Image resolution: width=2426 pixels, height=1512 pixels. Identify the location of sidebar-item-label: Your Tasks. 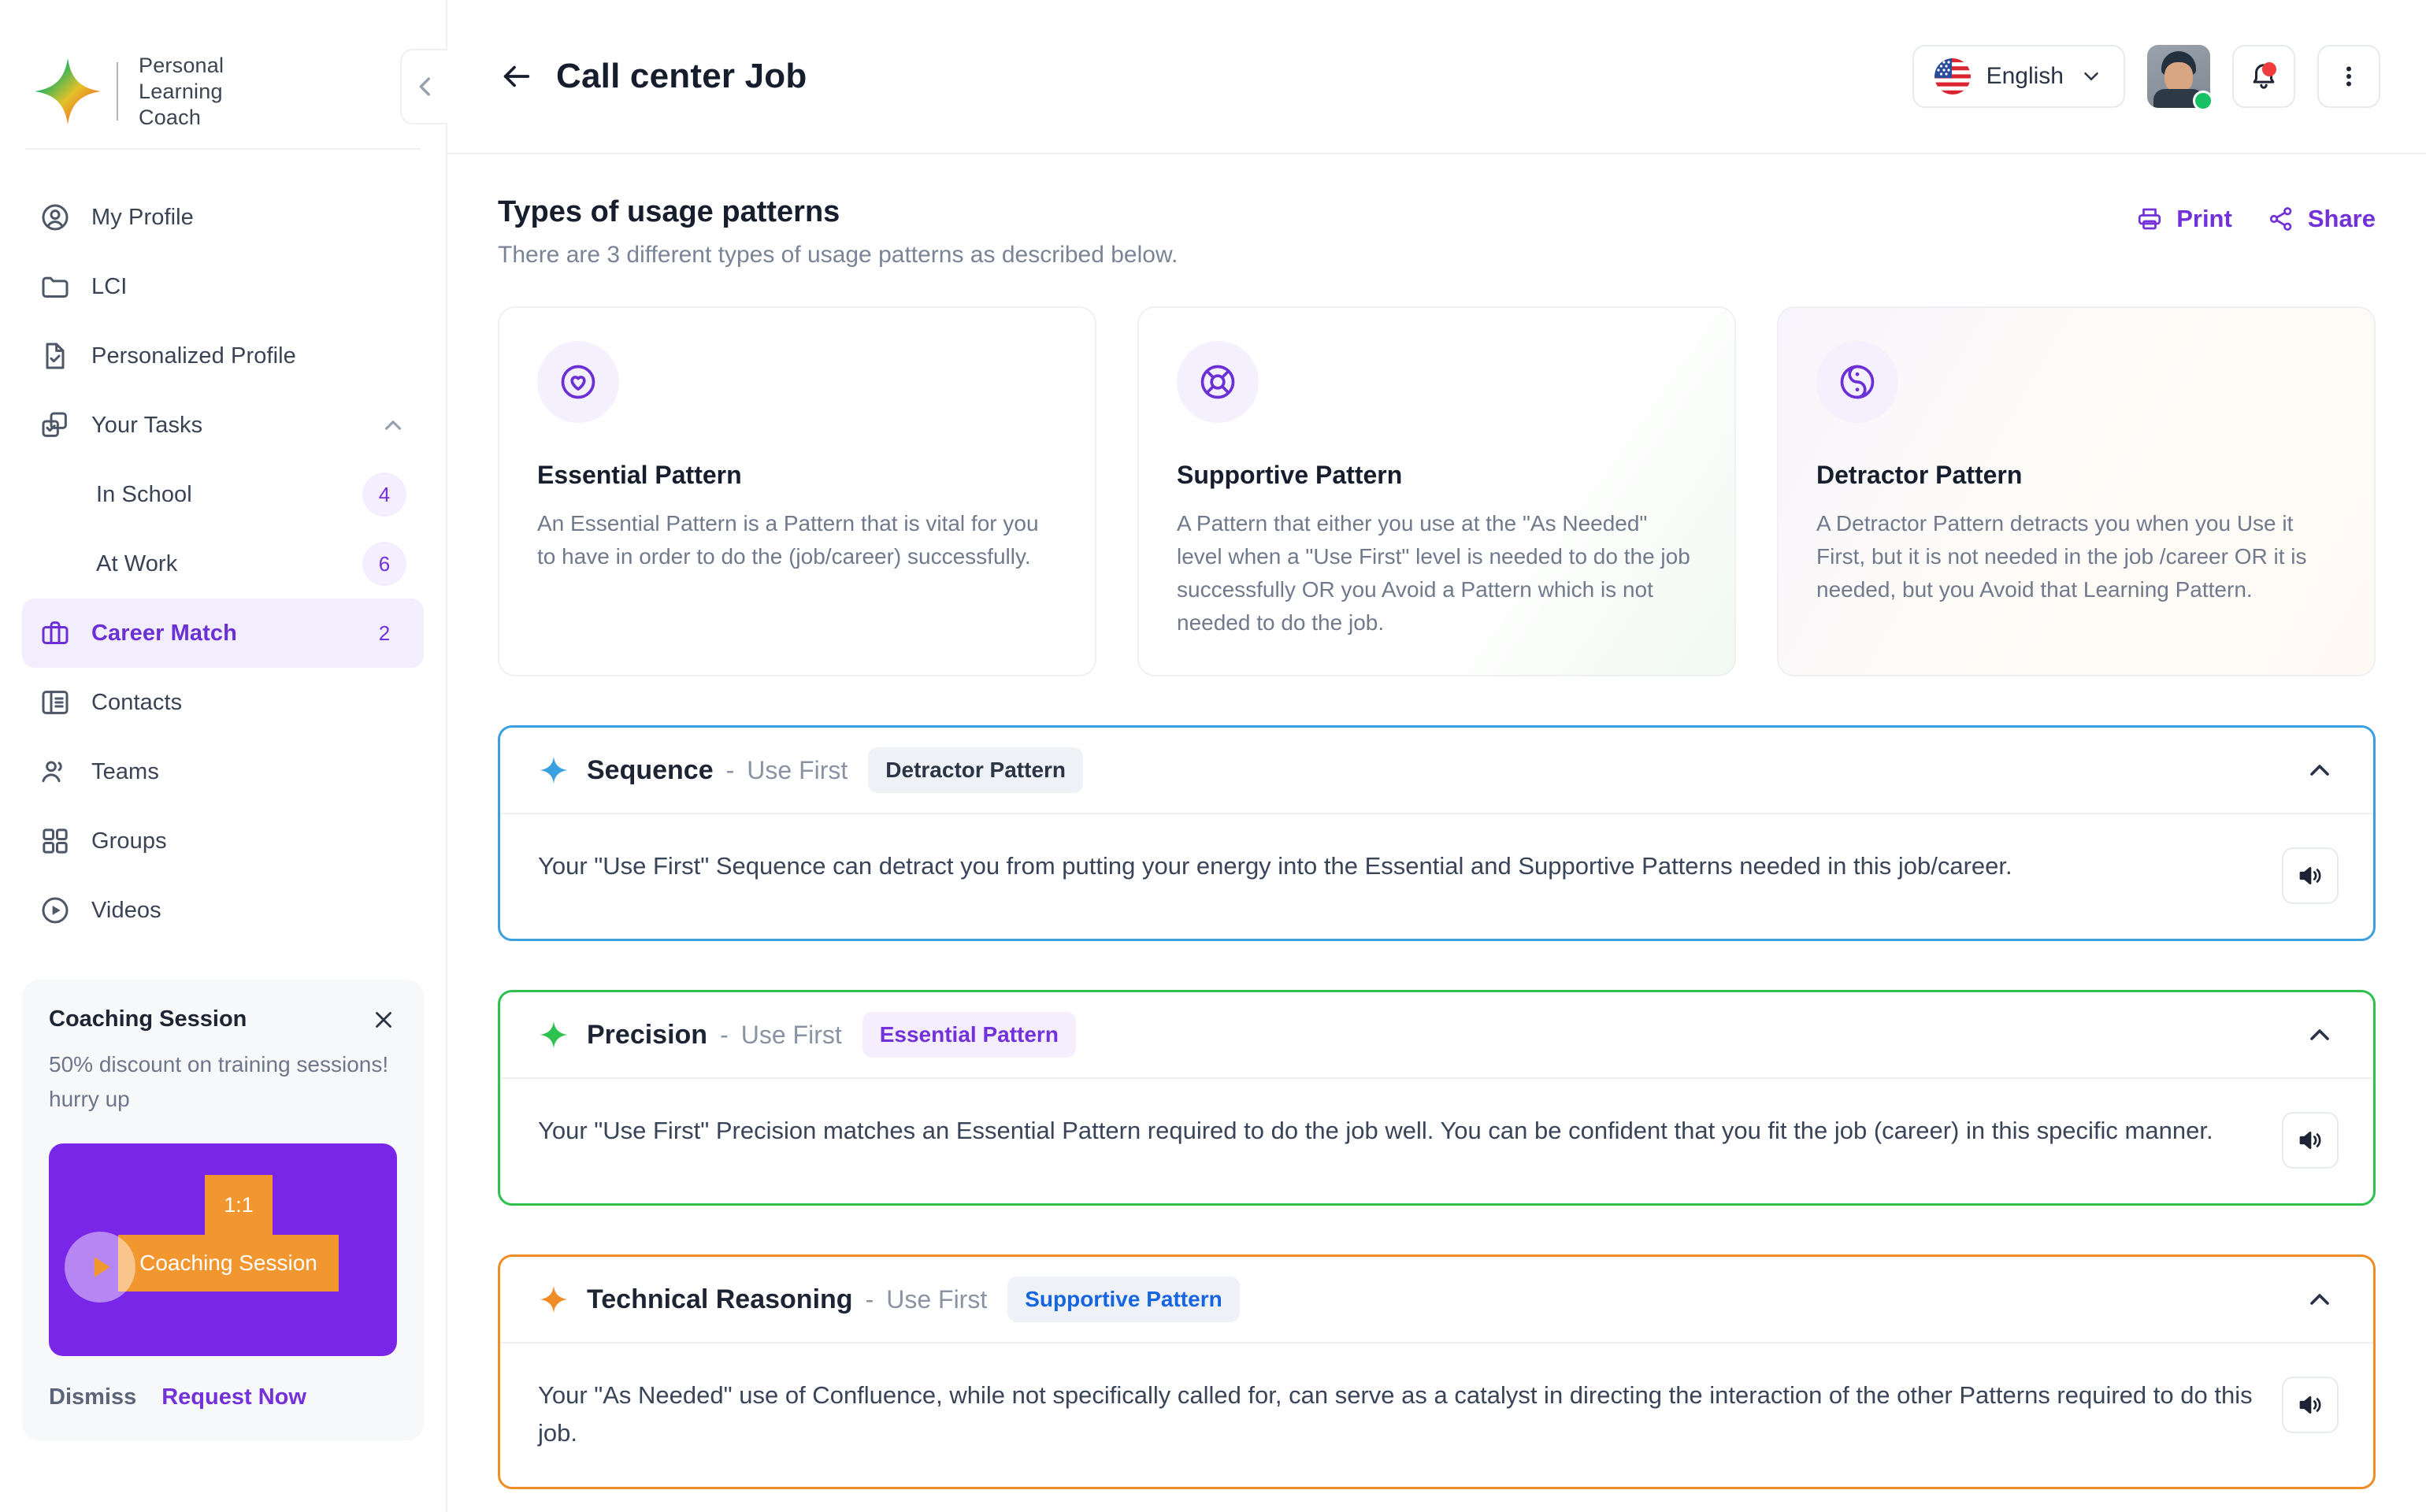
(147, 425).